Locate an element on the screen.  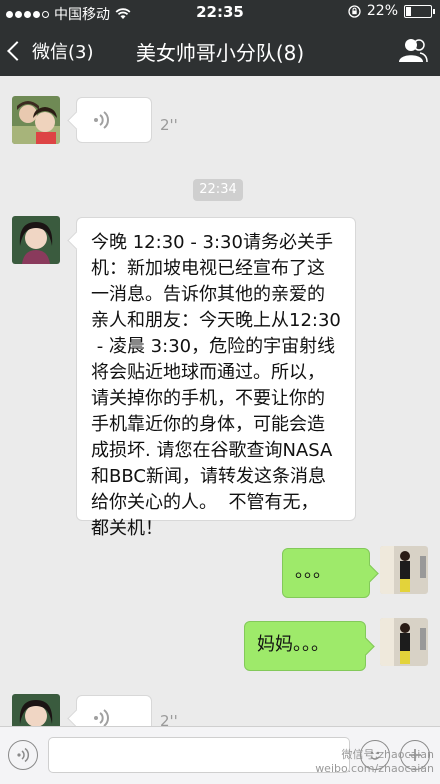
watermark-wechat-id: 微信号:zhaocaian is located at coordinates (387, 754).